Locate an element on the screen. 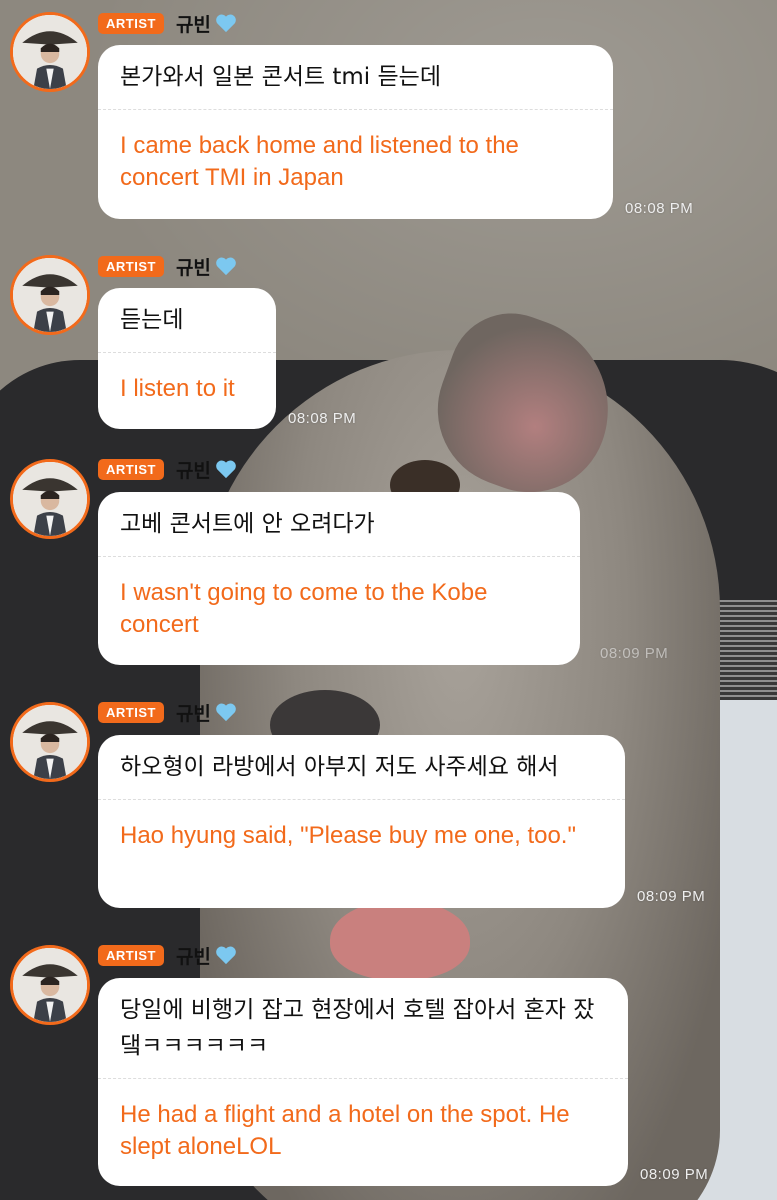  message-text-korean: 당일에 비행기 잡고 현장에서 호텔 잡아서 혼자 잤댘ㅋㅋㅋㅋㅋㅋ is located at coordinates (357, 1028).